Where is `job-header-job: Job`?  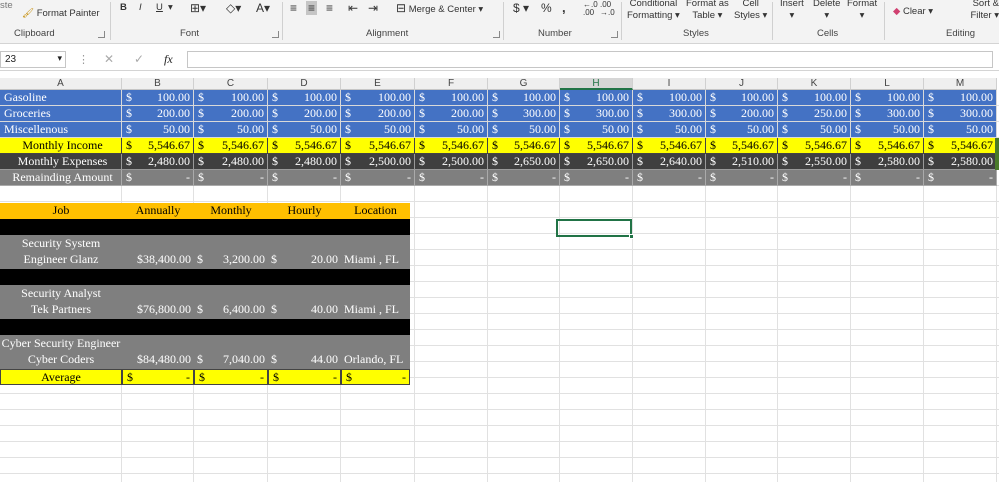 job-header-job: Job is located at coordinates (61, 211).